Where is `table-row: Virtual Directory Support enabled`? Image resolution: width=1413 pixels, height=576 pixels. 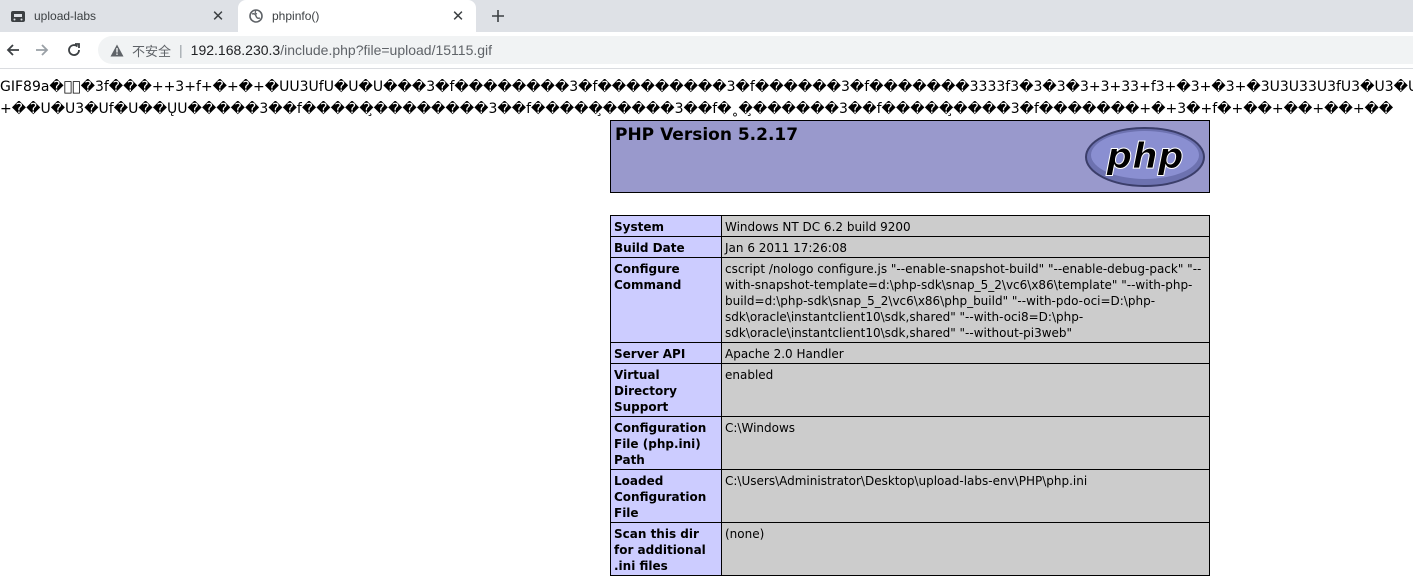 table-row: Virtual Directory Support enabled is located at coordinates (910, 390).